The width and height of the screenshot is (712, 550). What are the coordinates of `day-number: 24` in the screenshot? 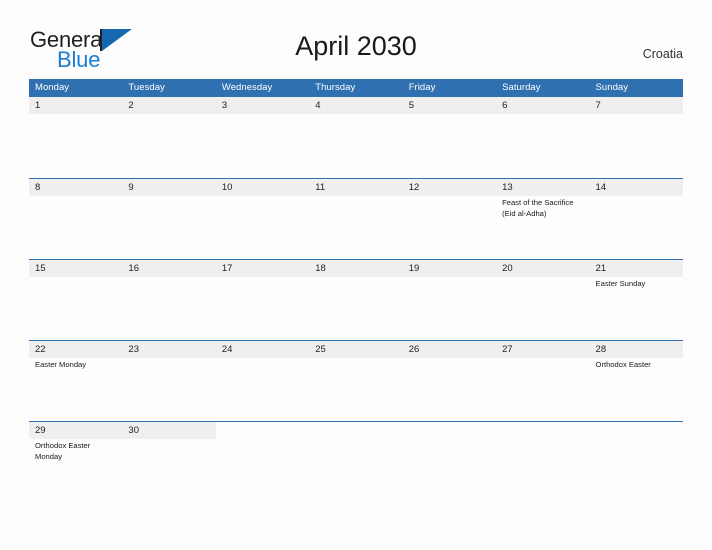 It's located at (227, 349).